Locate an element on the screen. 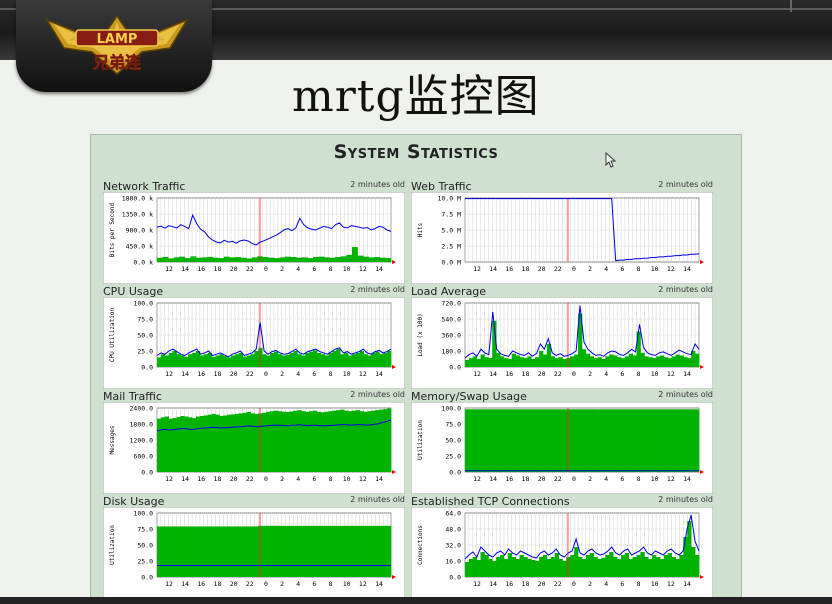  x-tick-label: 14 is located at coordinates (185, 374).